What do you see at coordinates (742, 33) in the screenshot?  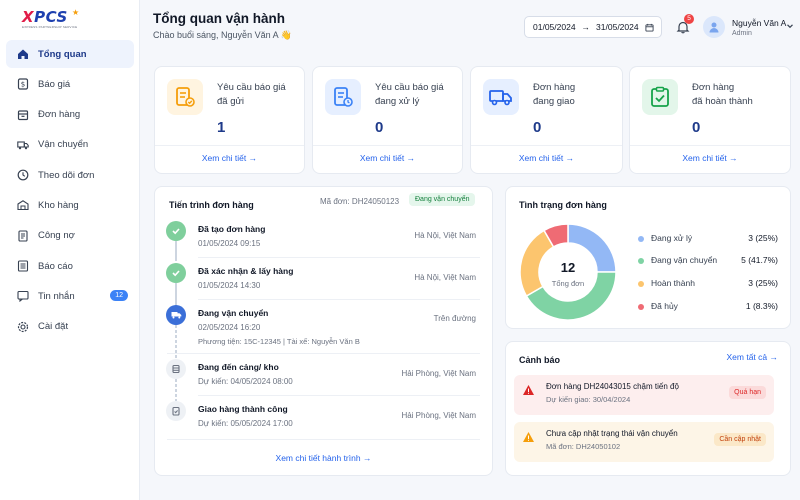 I see `user-role: Admin` at bounding box center [742, 33].